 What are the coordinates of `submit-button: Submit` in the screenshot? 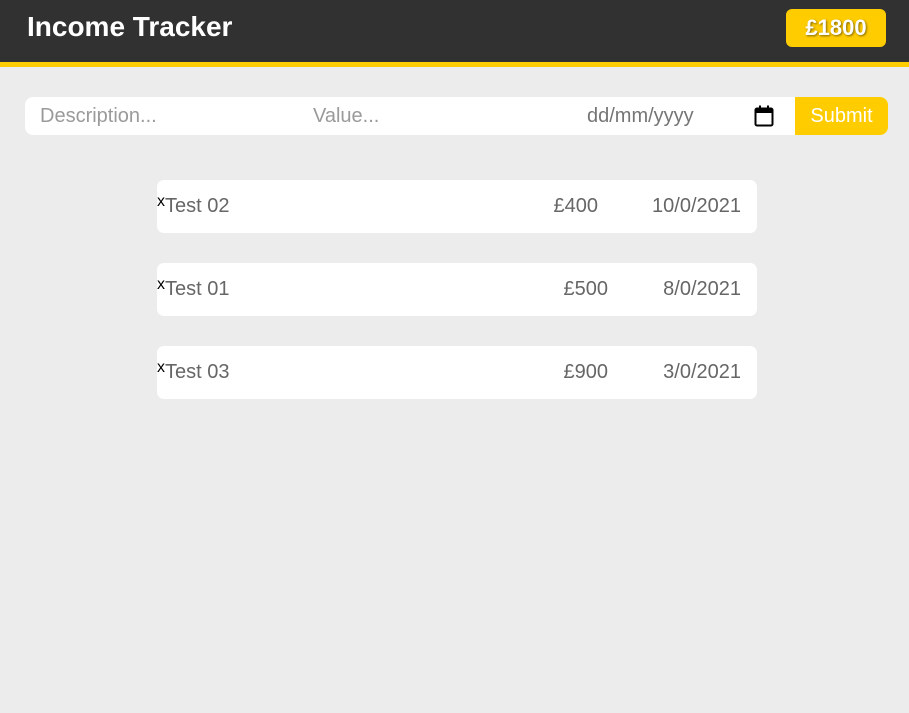 It's located at (841, 116).